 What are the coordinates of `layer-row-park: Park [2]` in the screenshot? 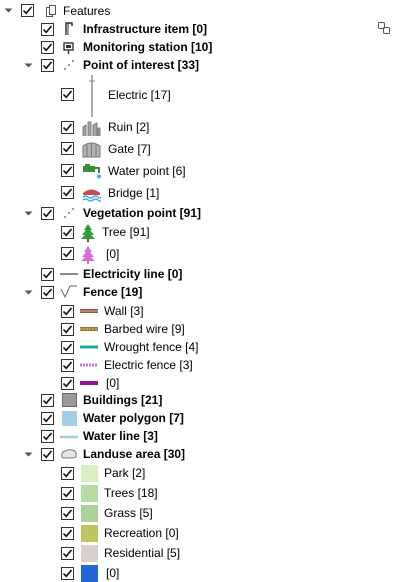 It's located at (188, 473).